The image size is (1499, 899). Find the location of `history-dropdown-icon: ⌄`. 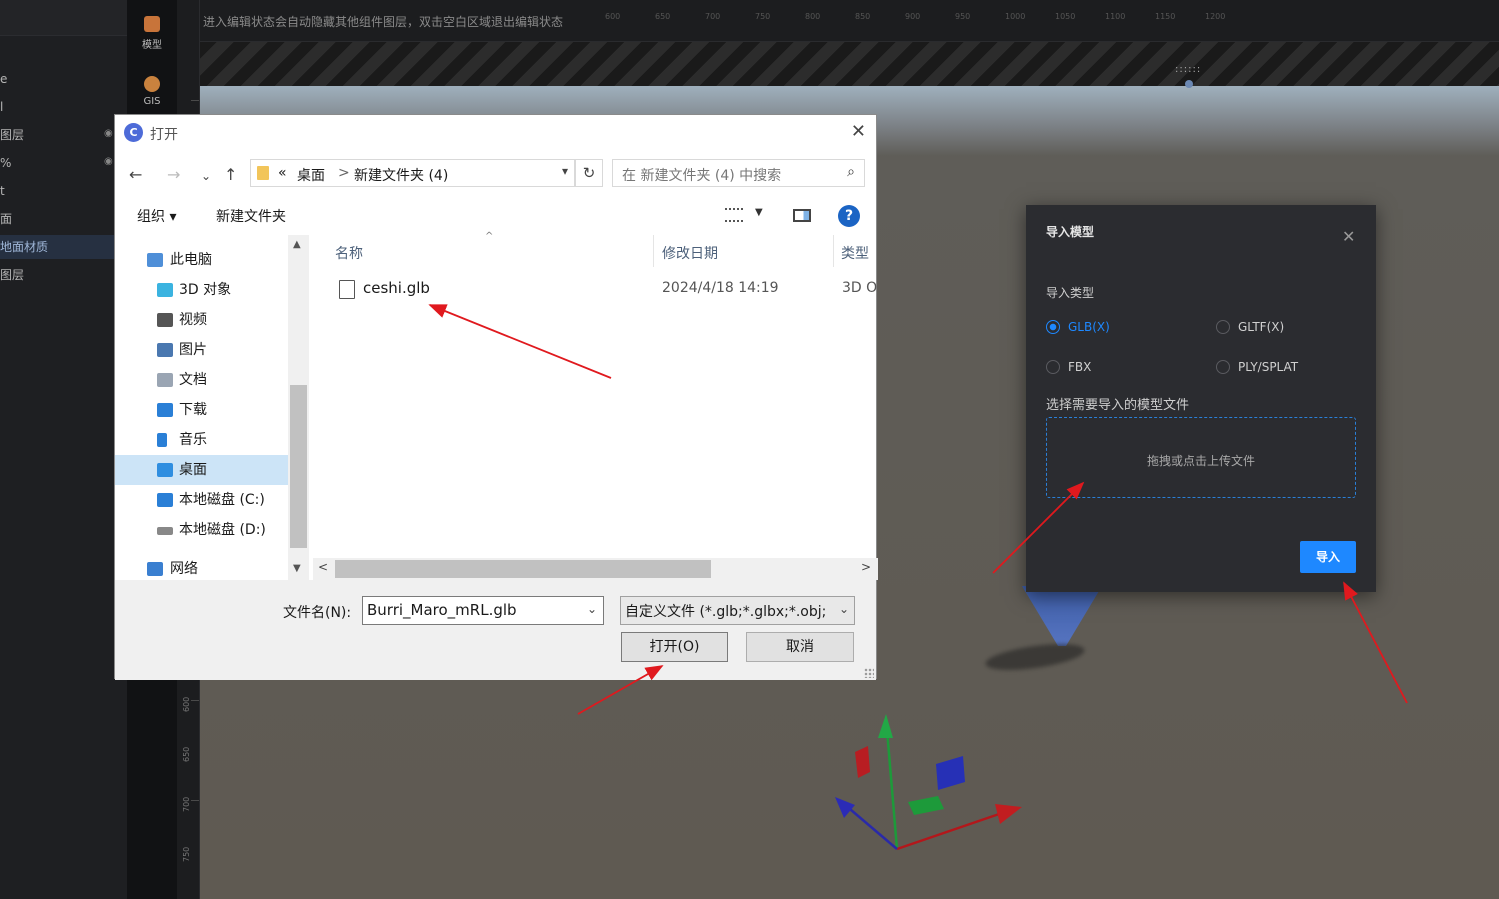

history-dropdown-icon: ⌄ is located at coordinates (206, 176).